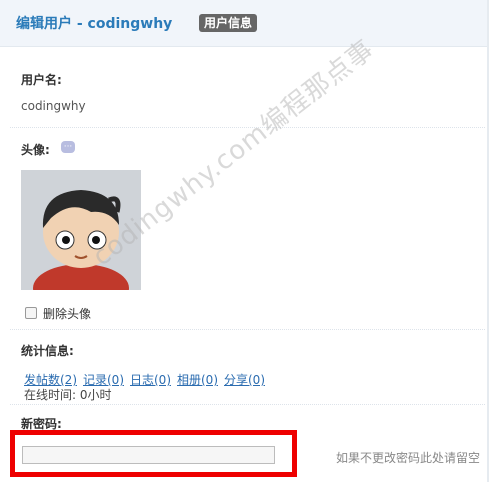 Image resolution: width=489 pixels, height=482 pixels. Describe the element at coordinates (68, 147) in the screenshot. I see `speech-bubble-icon: ···` at that location.